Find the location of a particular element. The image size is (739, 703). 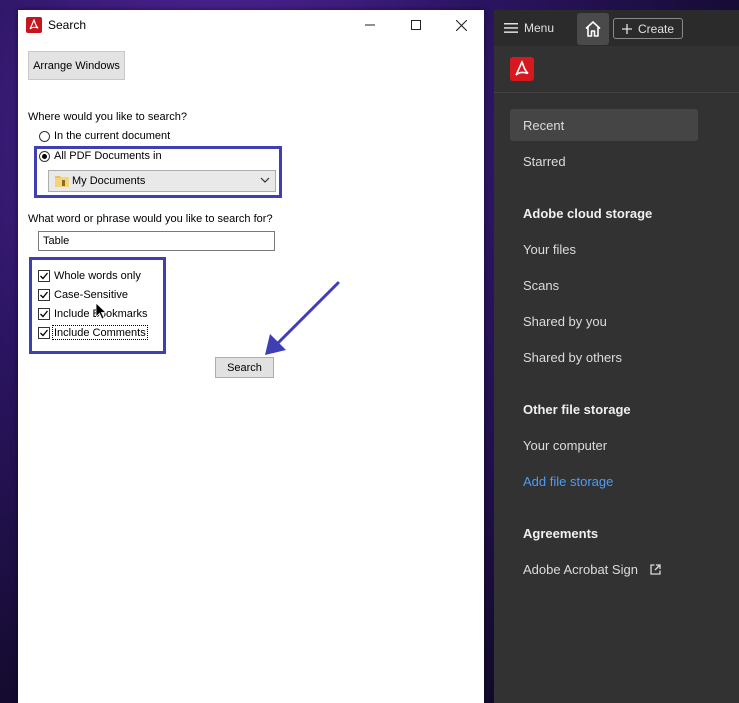

folder-icon is located at coordinates (62, 181).